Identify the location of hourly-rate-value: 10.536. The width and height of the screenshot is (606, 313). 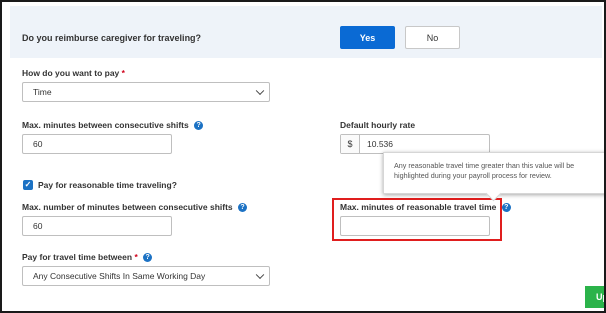
(380, 144).